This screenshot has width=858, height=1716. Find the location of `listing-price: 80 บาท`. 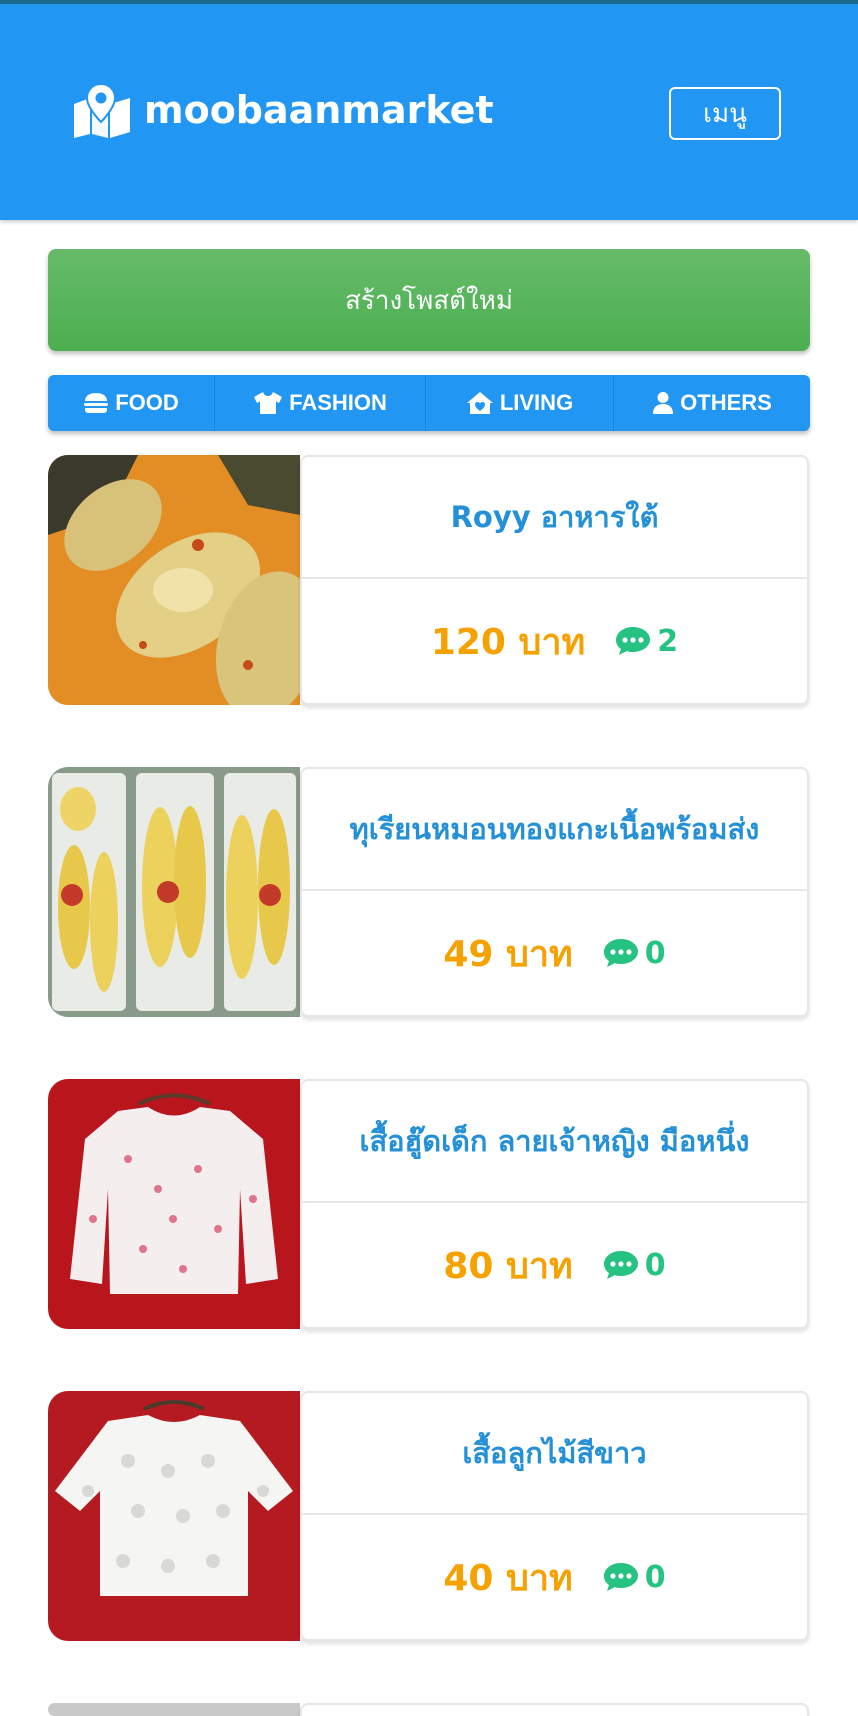

listing-price: 80 บาท is located at coordinates (508, 1266).